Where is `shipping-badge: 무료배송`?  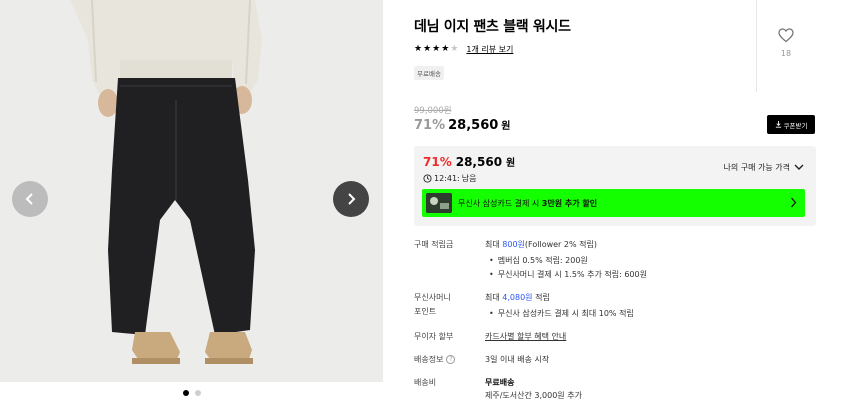 shipping-badge: 무료배송 is located at coordinates (429, 73).